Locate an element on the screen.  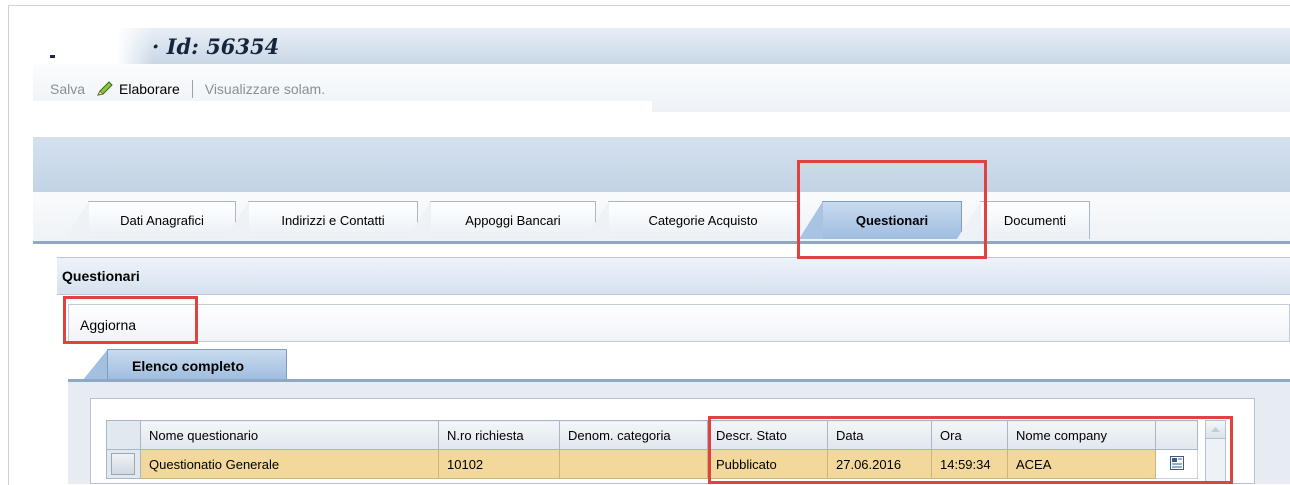
highlight-questionari-tab is located at coordinates (892, 209).